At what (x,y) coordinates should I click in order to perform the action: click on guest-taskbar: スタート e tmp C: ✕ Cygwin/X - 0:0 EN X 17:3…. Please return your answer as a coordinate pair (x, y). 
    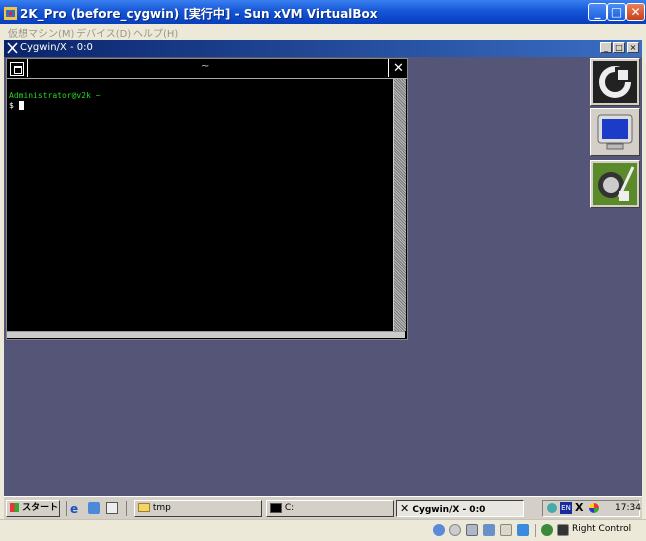
    Looking at the image, I should click on (323, 508).